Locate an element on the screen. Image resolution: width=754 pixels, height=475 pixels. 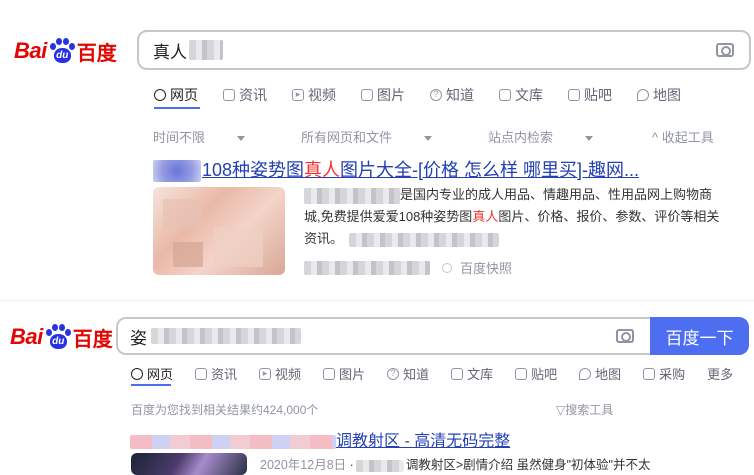
search-tools-bar: 时间不限 所有网页和文件 站点内检索 is located at coordinates (401, 136).